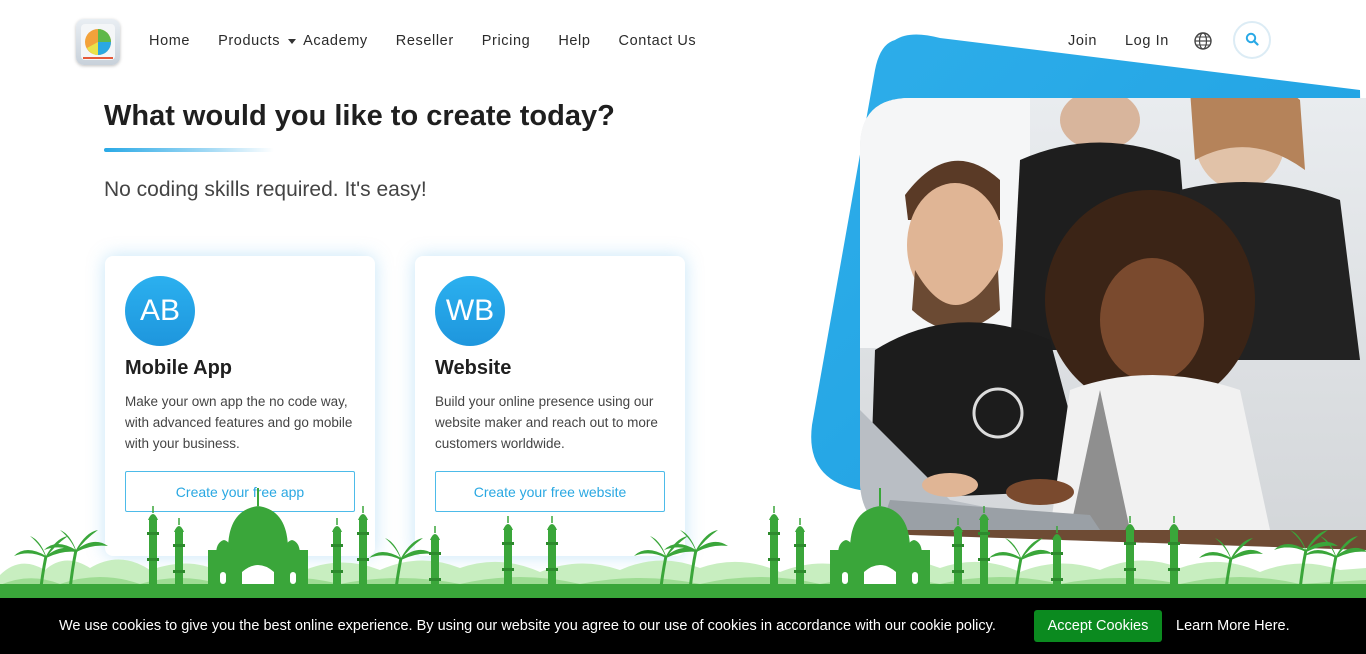  Describe the element at coordinates (179, 368) in the screenshot. I see `card-title: Mobile App` at that location.